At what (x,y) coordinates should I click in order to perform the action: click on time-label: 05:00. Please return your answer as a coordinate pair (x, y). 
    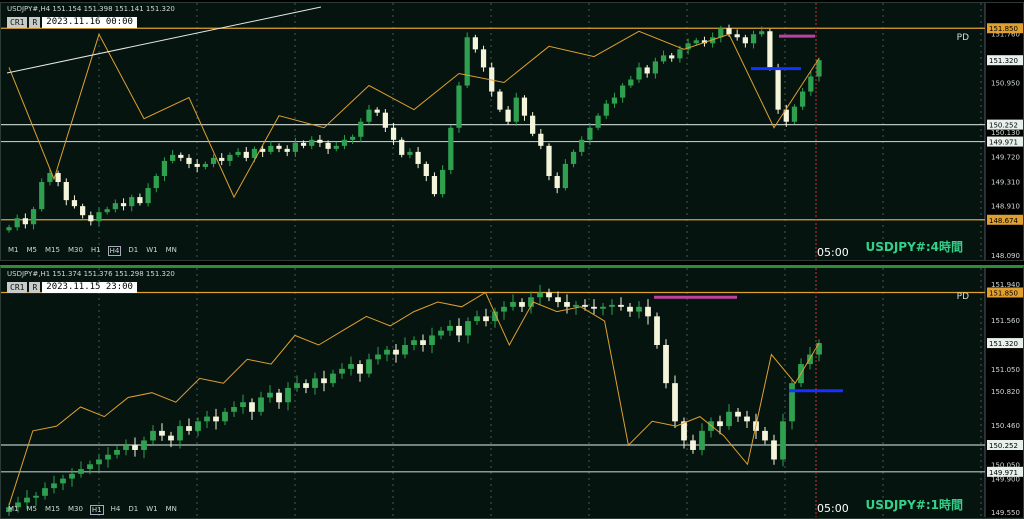
    Looking at the image, I should click on (833, 252).